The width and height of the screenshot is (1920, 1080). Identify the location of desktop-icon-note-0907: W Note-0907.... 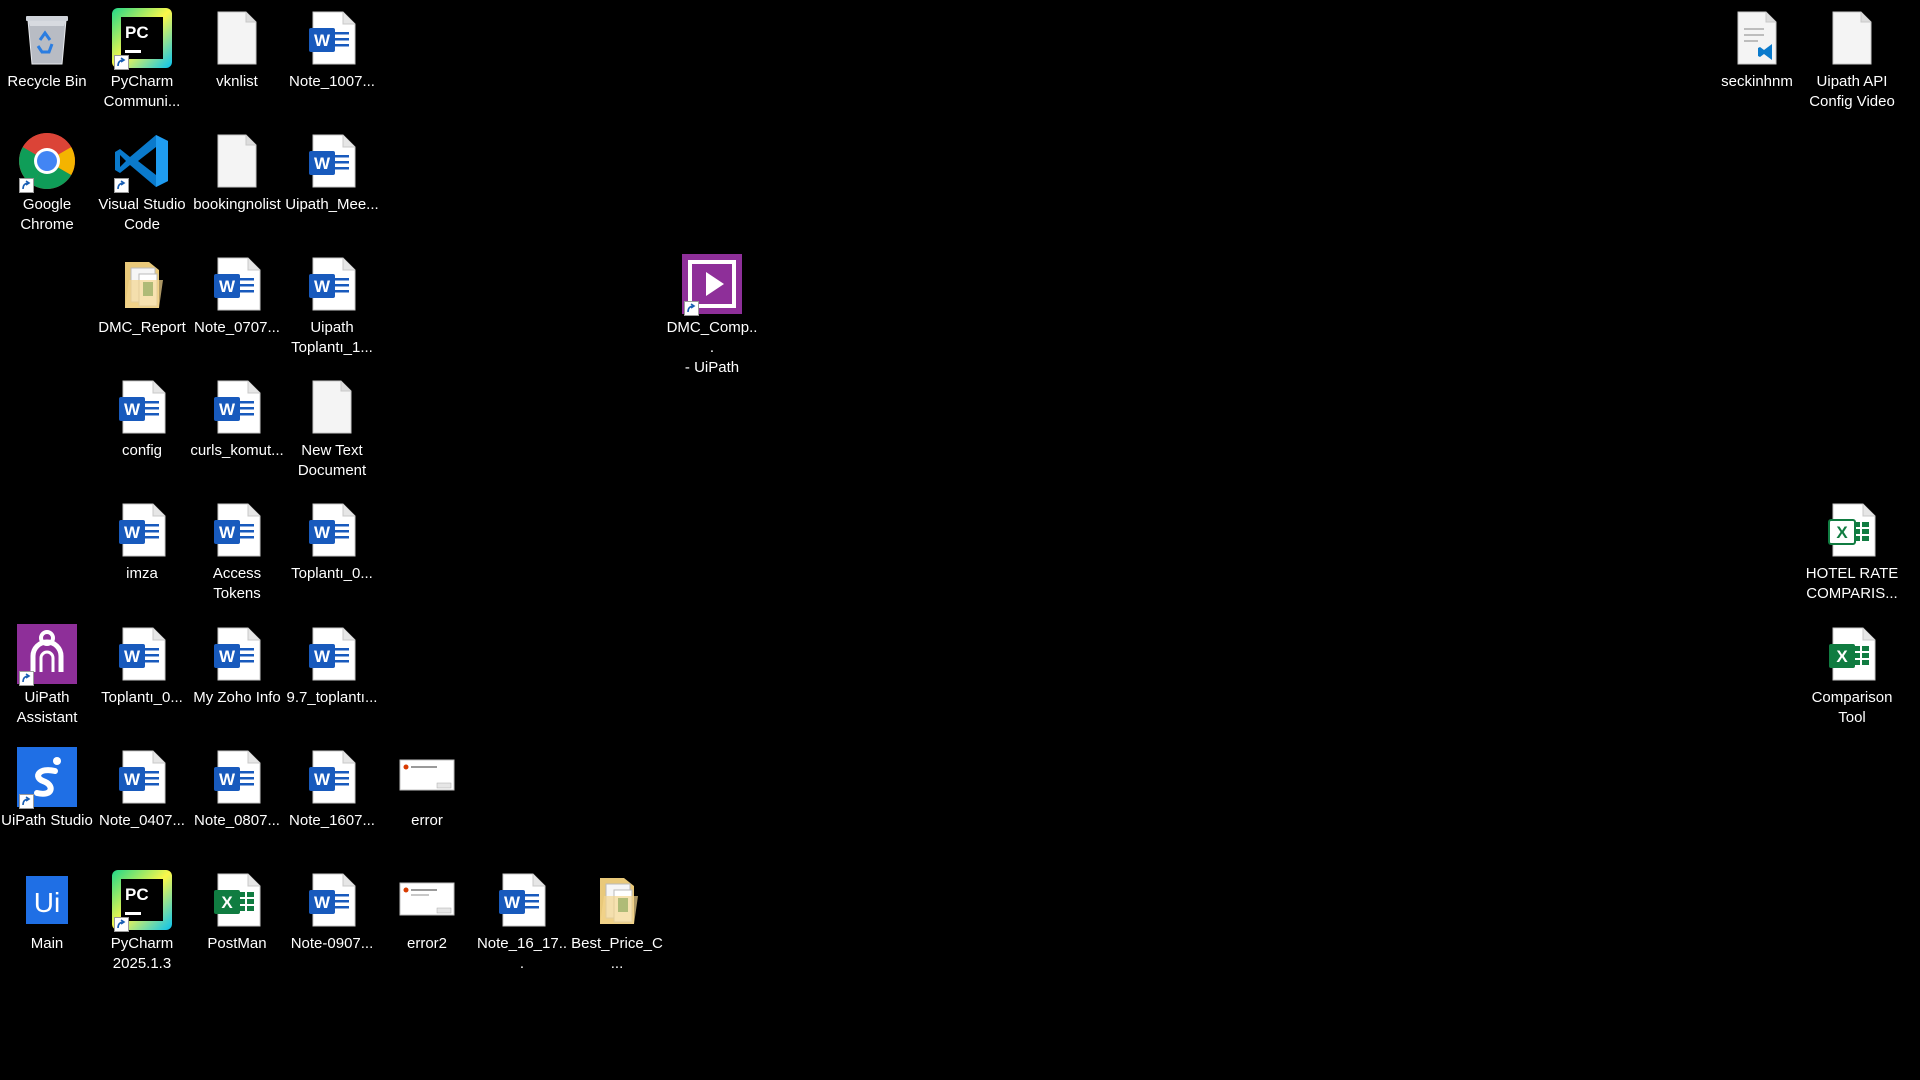
(332, 921).